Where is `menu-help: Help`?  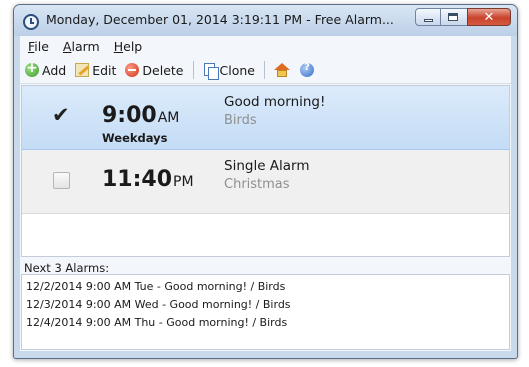
menu-help: Help is located at coordinates (128, 46).